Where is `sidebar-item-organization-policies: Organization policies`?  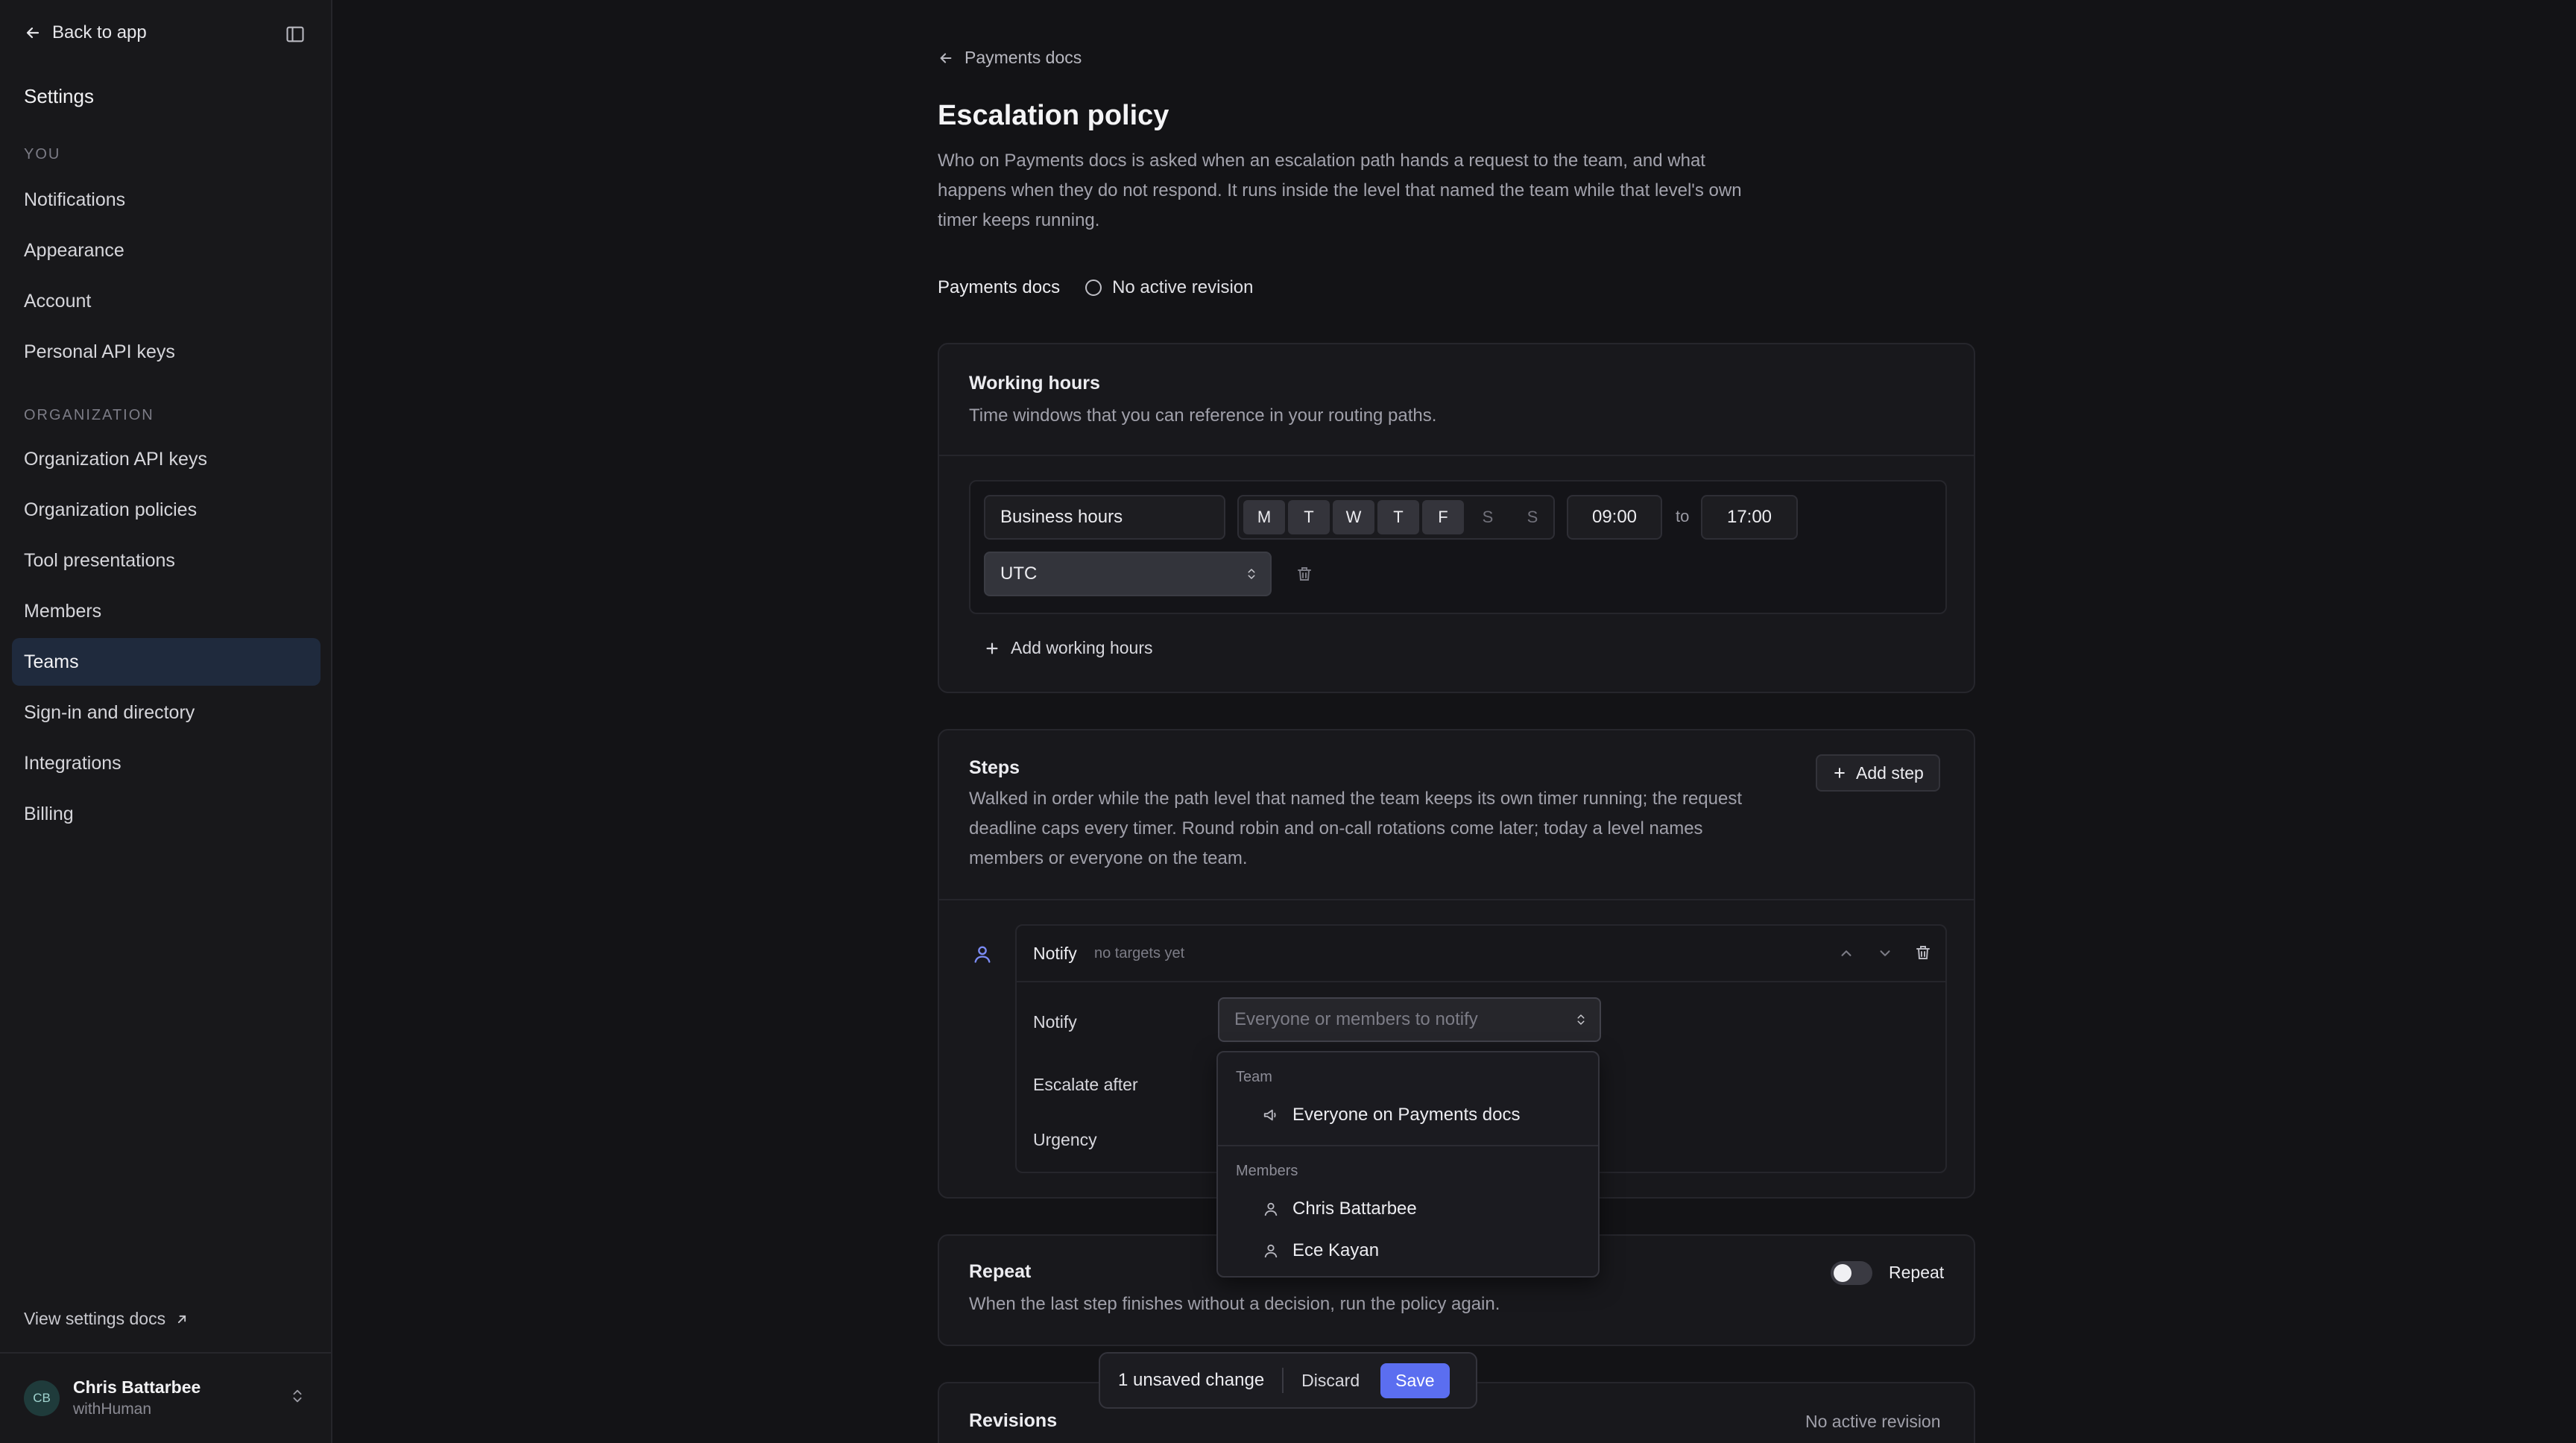
sidebar-item-organization-policies: Organization policies is located at coordinates (166, 510).